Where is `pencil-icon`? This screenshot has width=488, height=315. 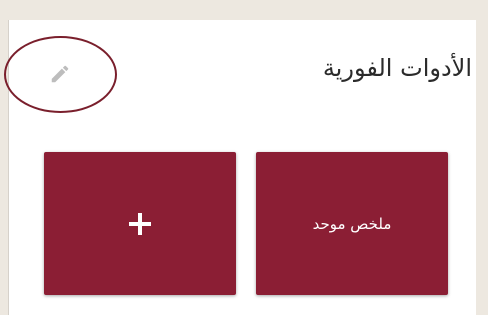 pencil-icon is located at coordinates (60, 74).